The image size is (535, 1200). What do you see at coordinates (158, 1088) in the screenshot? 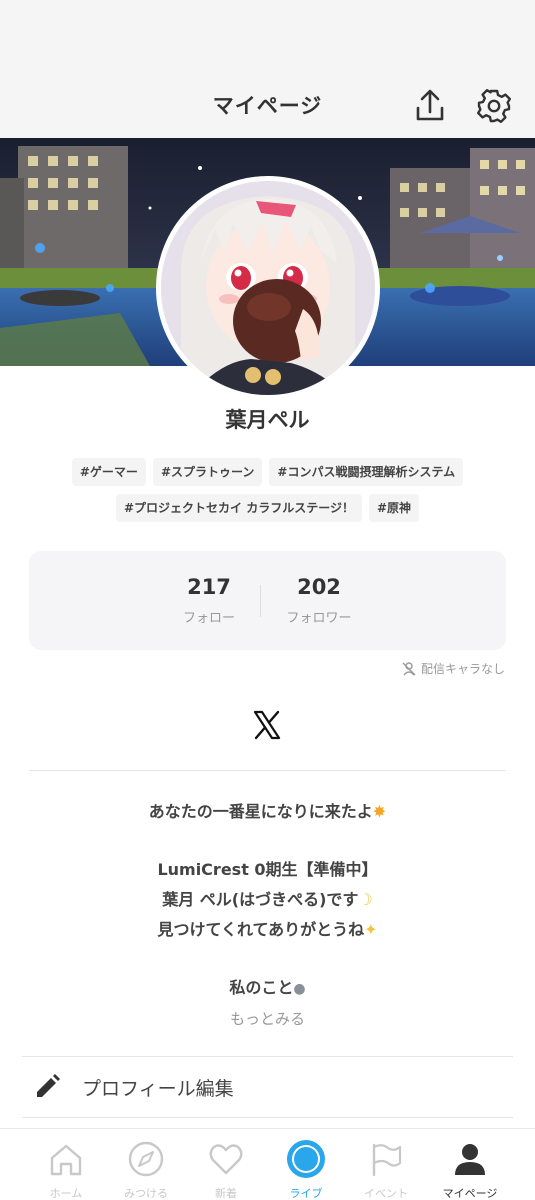
I see `edit-profile-label: プロフィール編集` at bounding box center [158, 1088].